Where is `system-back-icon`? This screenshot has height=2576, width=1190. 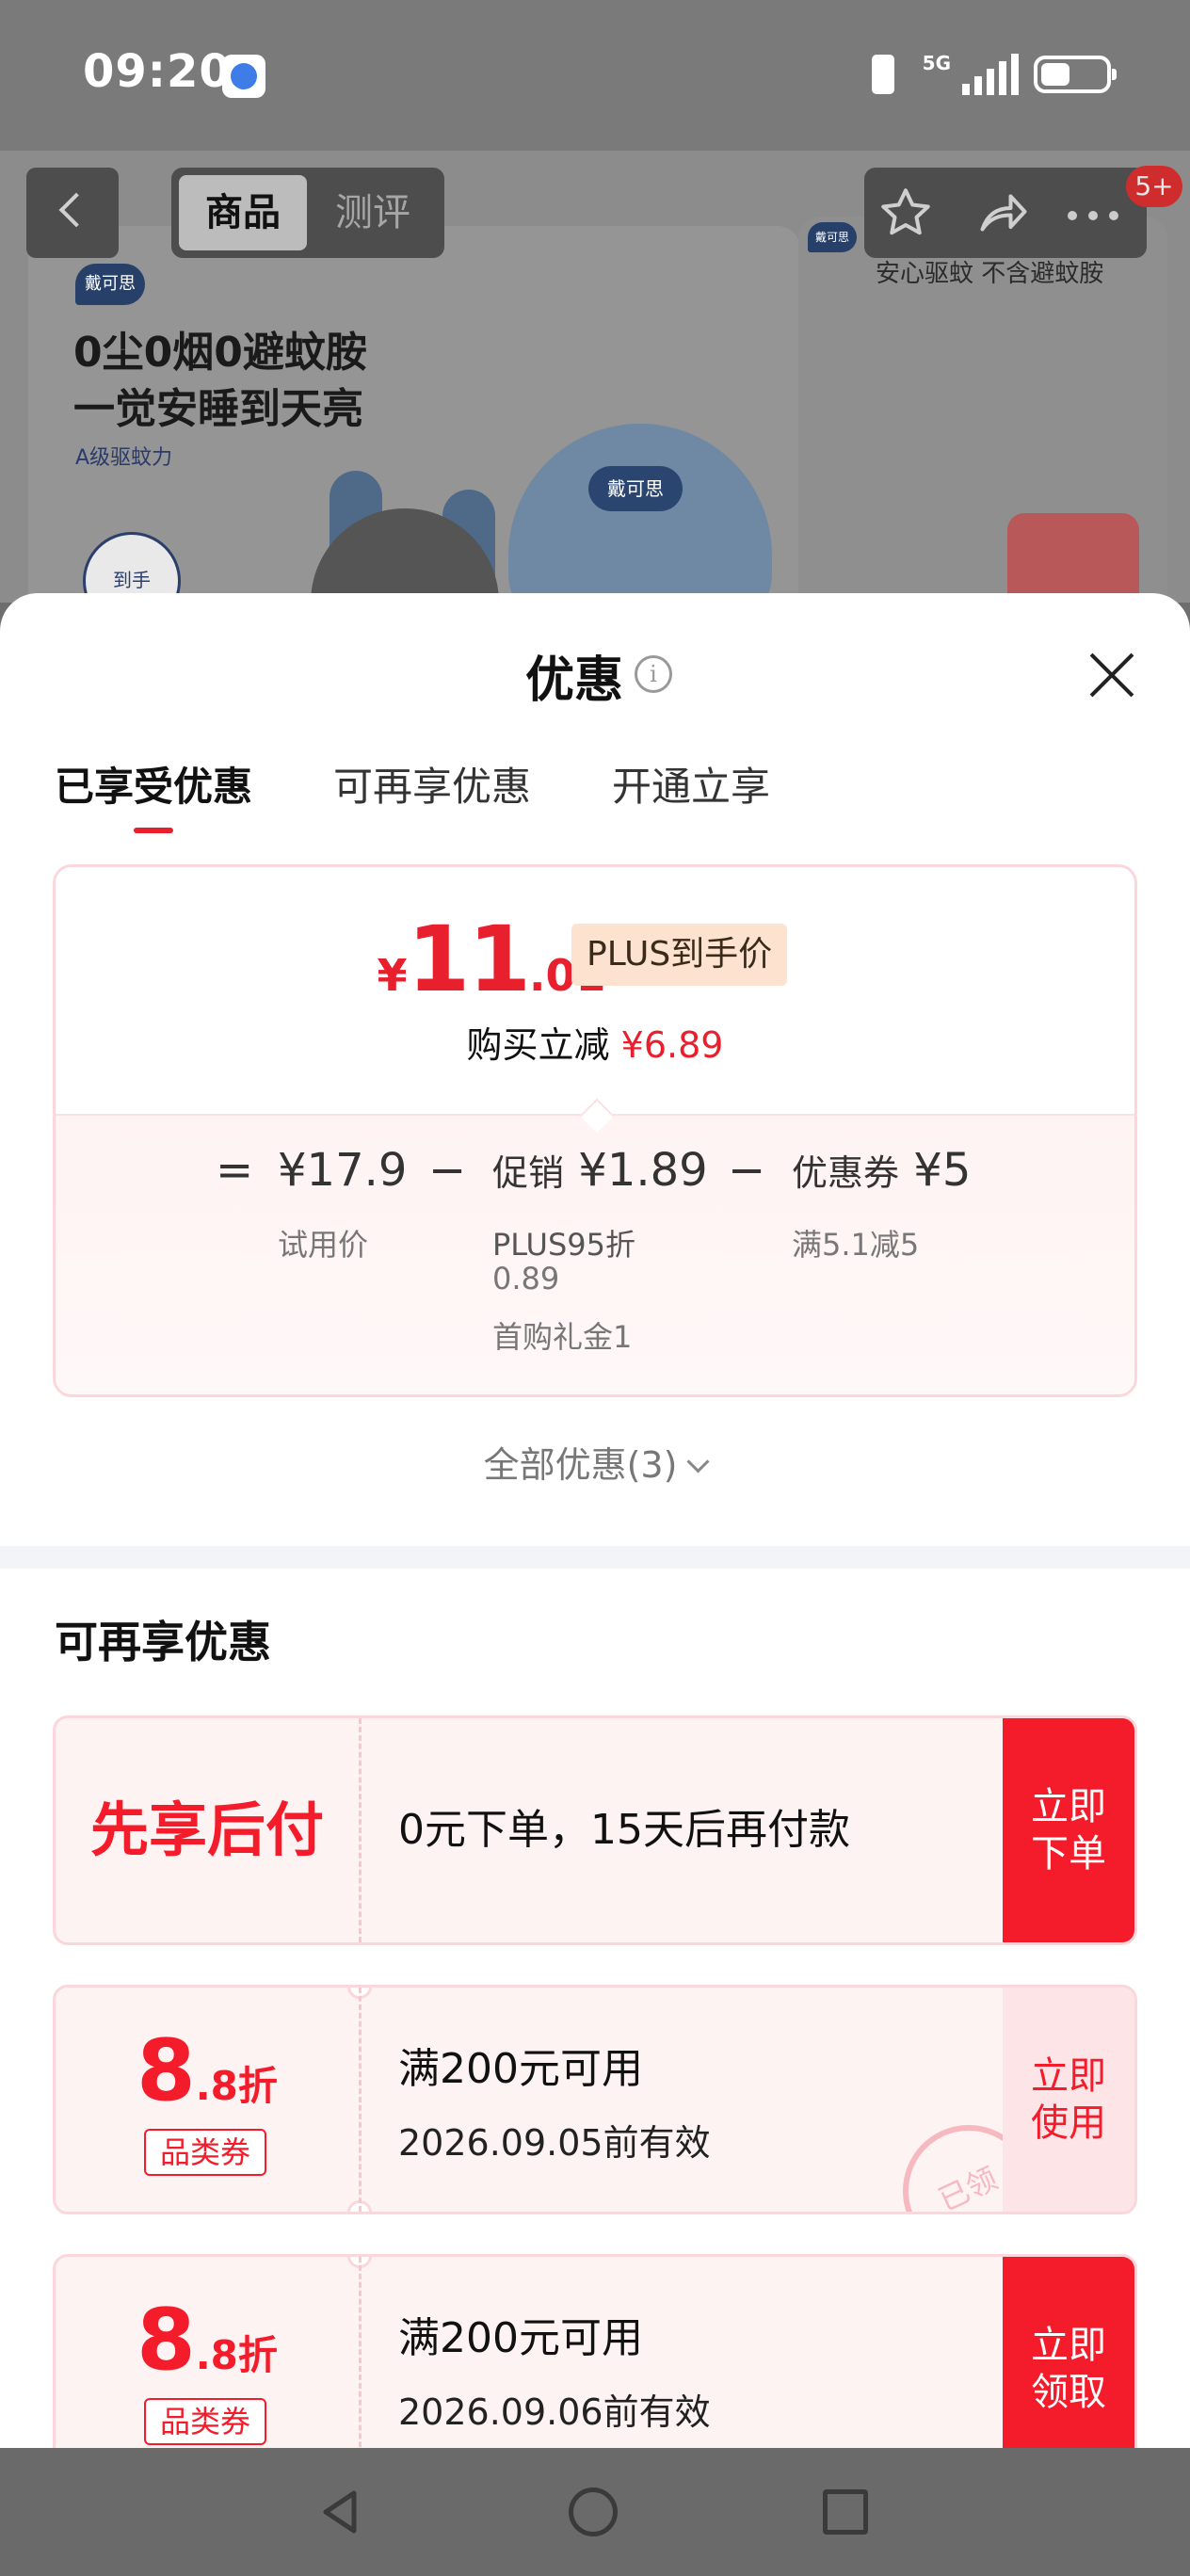 system-back-icon is located at coordinates (340, 2511).